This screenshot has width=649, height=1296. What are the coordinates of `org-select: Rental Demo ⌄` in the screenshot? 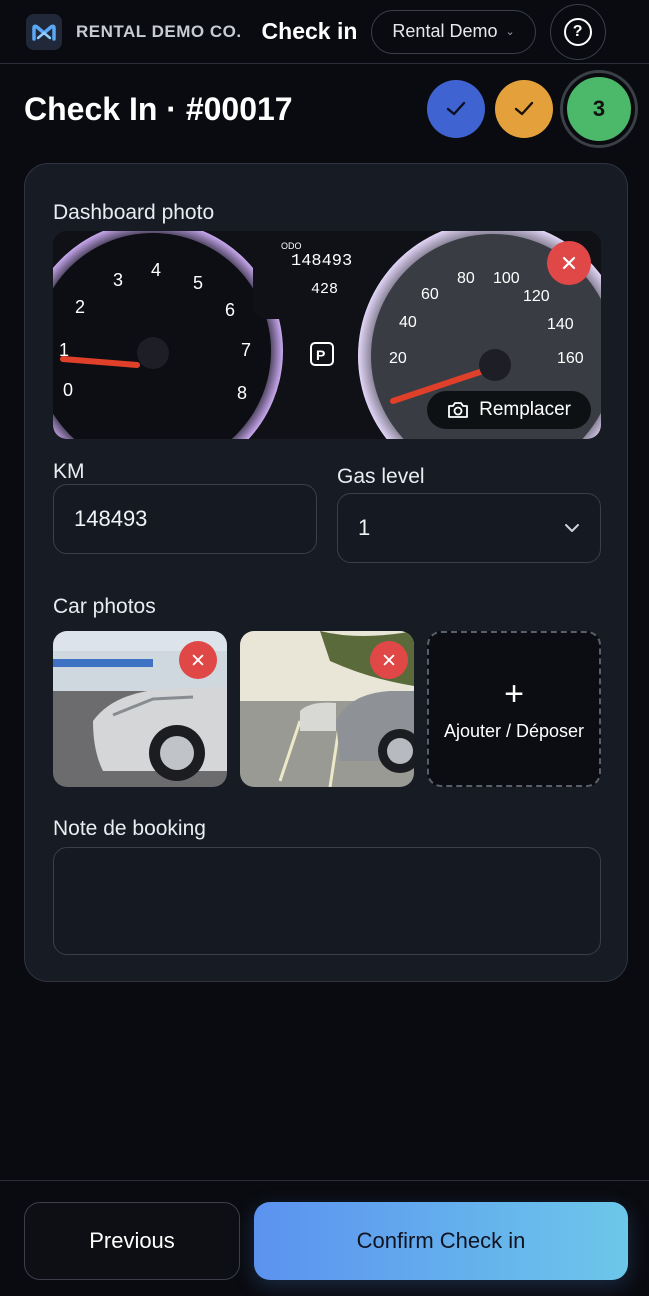 It's located at (453, 31).